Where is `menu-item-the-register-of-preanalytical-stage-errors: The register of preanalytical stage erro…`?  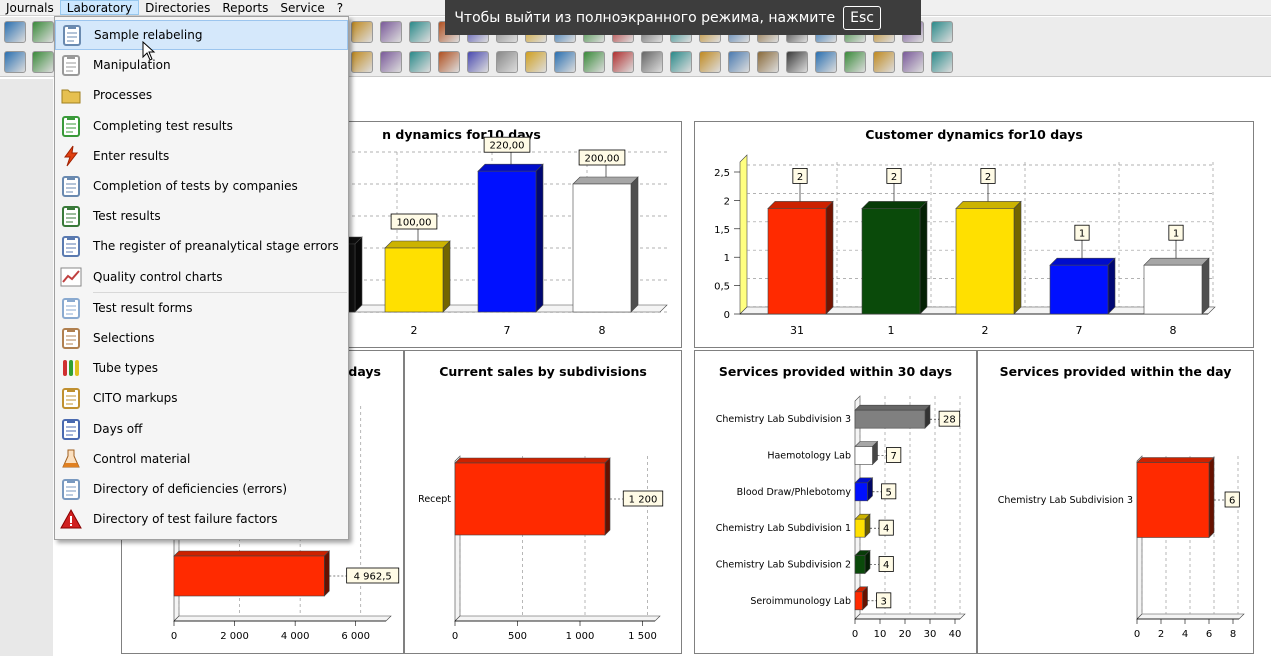 menu-item-the-register-of-preanalytical-stage-errors: The register of preanalytical stage erro… is located at coordinates (201, 246).